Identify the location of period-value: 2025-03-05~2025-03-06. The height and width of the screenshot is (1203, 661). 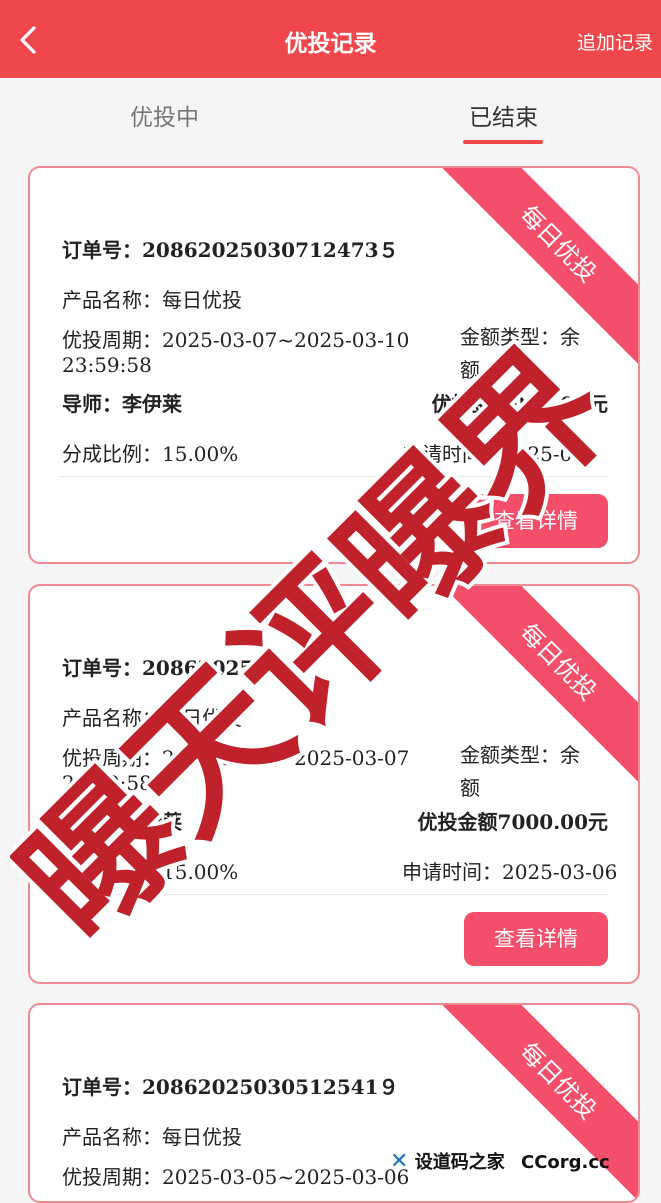
(286, 1177).